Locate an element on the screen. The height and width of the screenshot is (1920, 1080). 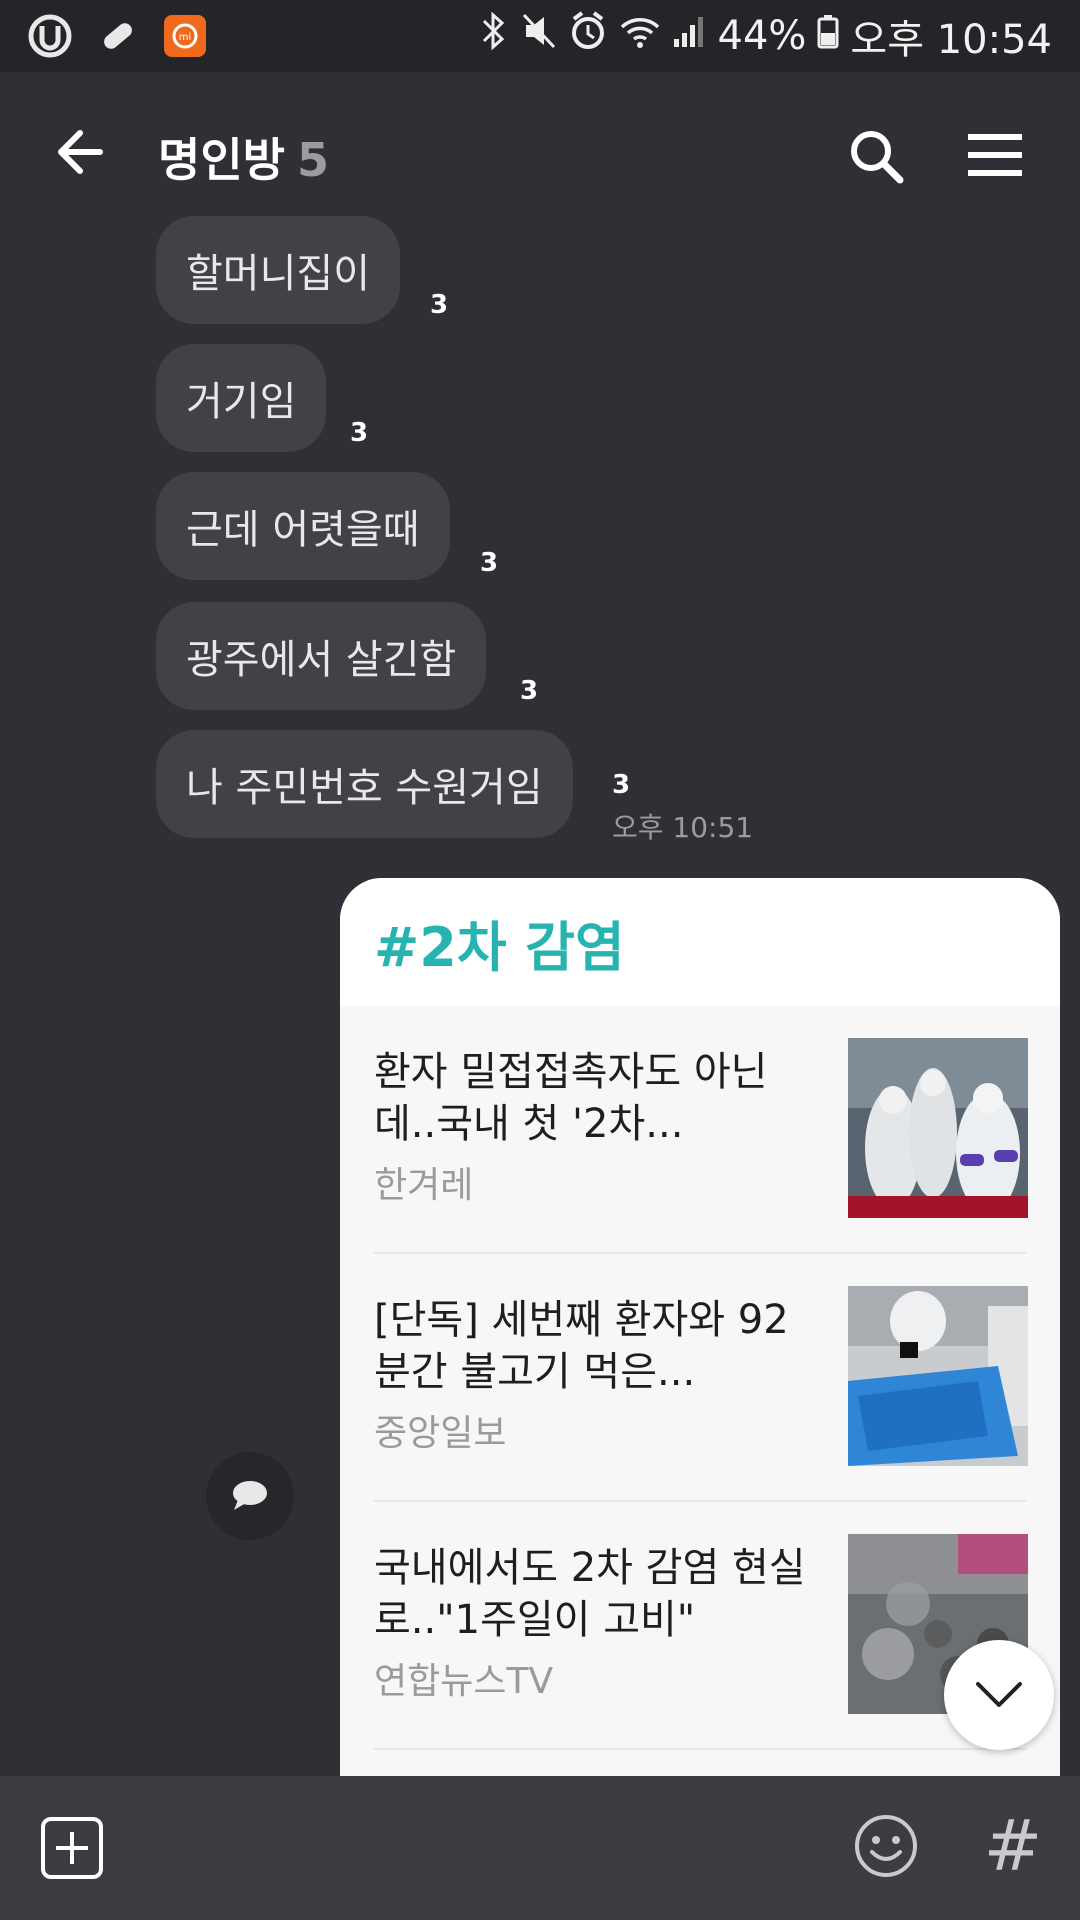
battery-percent: 44% is located at coordinates (762, 36).